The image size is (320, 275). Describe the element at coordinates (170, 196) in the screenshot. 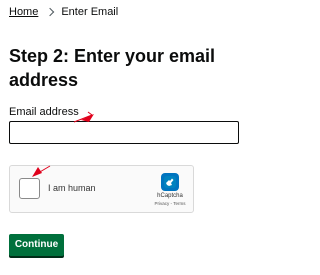

I see `hcaptcha-brand-text: hCaptcha` at that location.